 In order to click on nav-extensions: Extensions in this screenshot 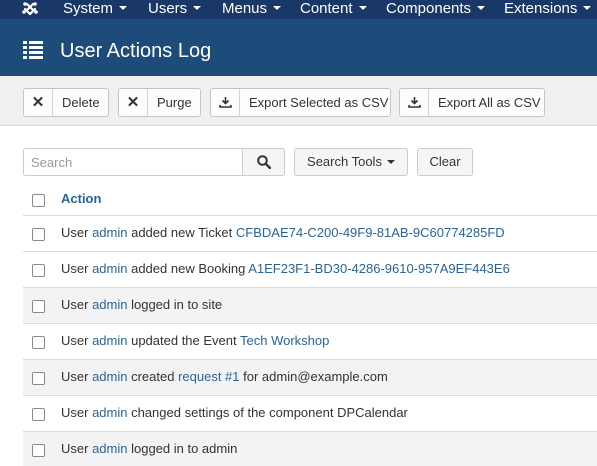, I will do `click(548, 9)`.